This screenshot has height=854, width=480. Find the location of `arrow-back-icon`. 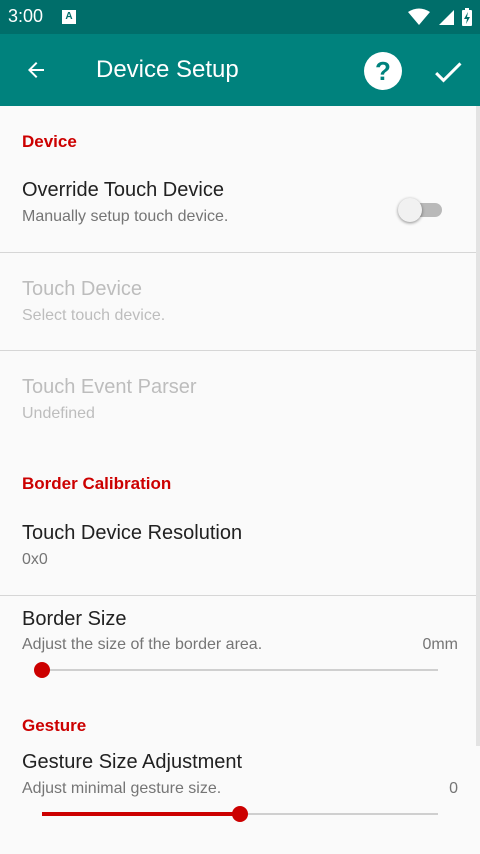

arrow-back-icon is located at coordinates (36, 70).